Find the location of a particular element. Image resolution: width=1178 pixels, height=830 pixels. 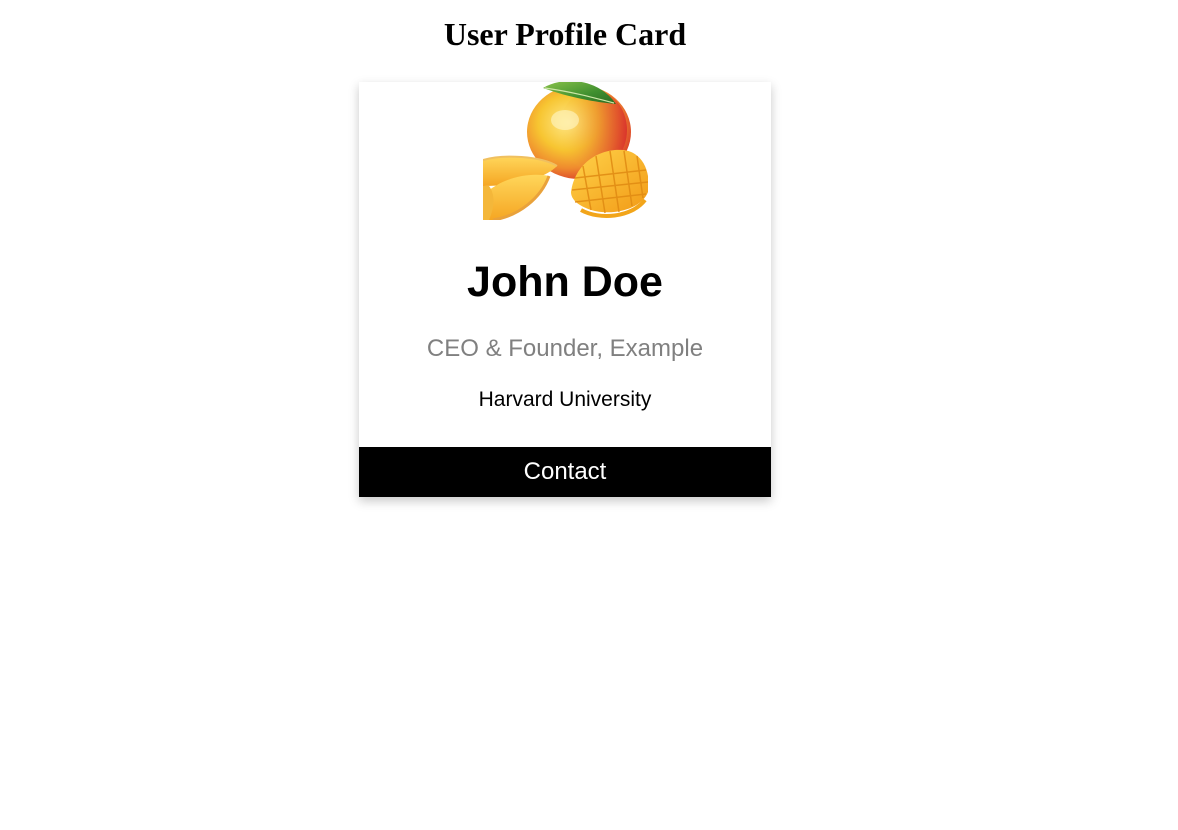

profile-organization: Harvard University is located at coordinates (565, 399).